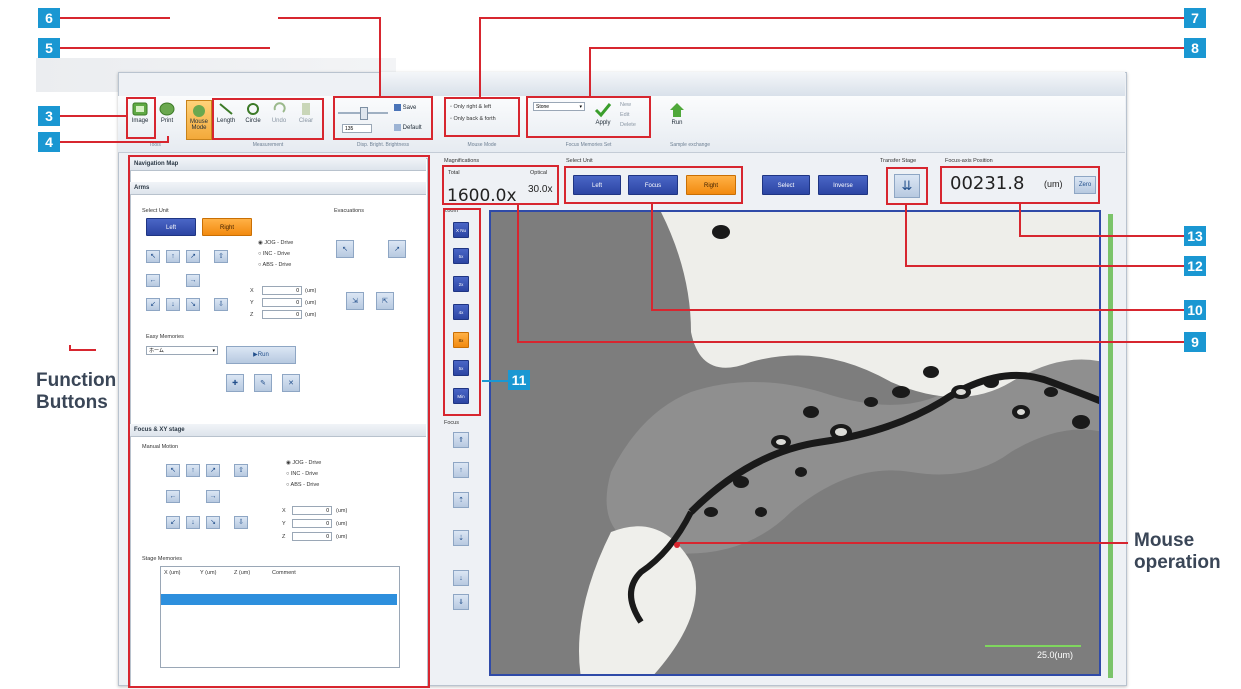  What do you see at coordinates (49, 18) in the screenshot?
I see `callout-6: 6` at bounding box center [49, 18].